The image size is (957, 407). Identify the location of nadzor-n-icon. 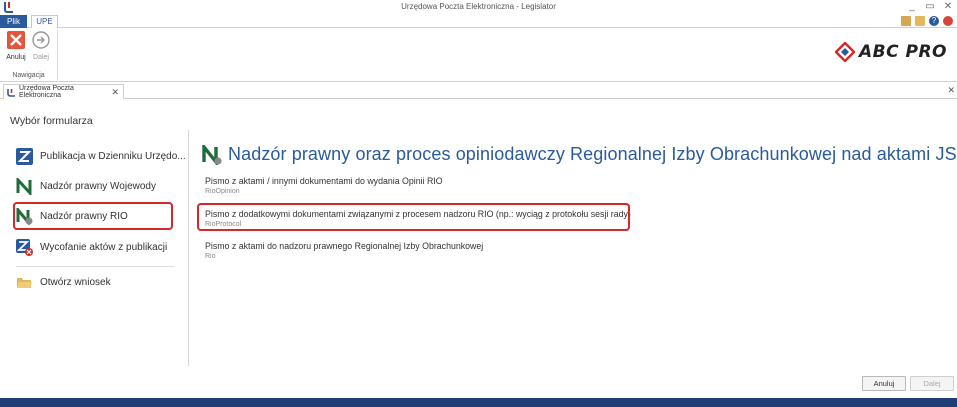
(24, 186).